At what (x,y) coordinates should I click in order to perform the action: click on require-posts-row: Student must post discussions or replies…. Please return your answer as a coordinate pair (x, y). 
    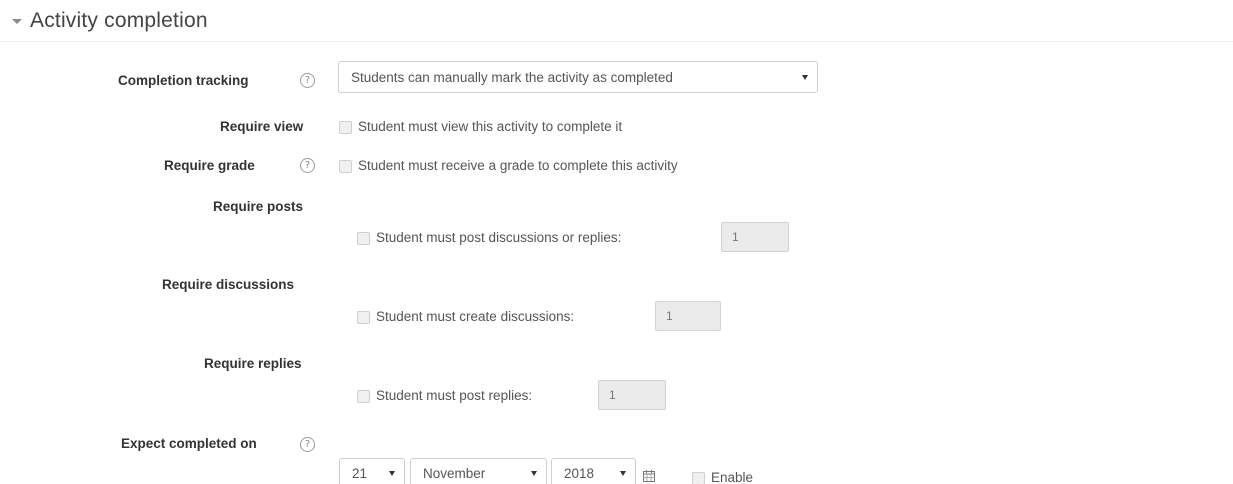
    Looking at the image, I should click on (489, 238).